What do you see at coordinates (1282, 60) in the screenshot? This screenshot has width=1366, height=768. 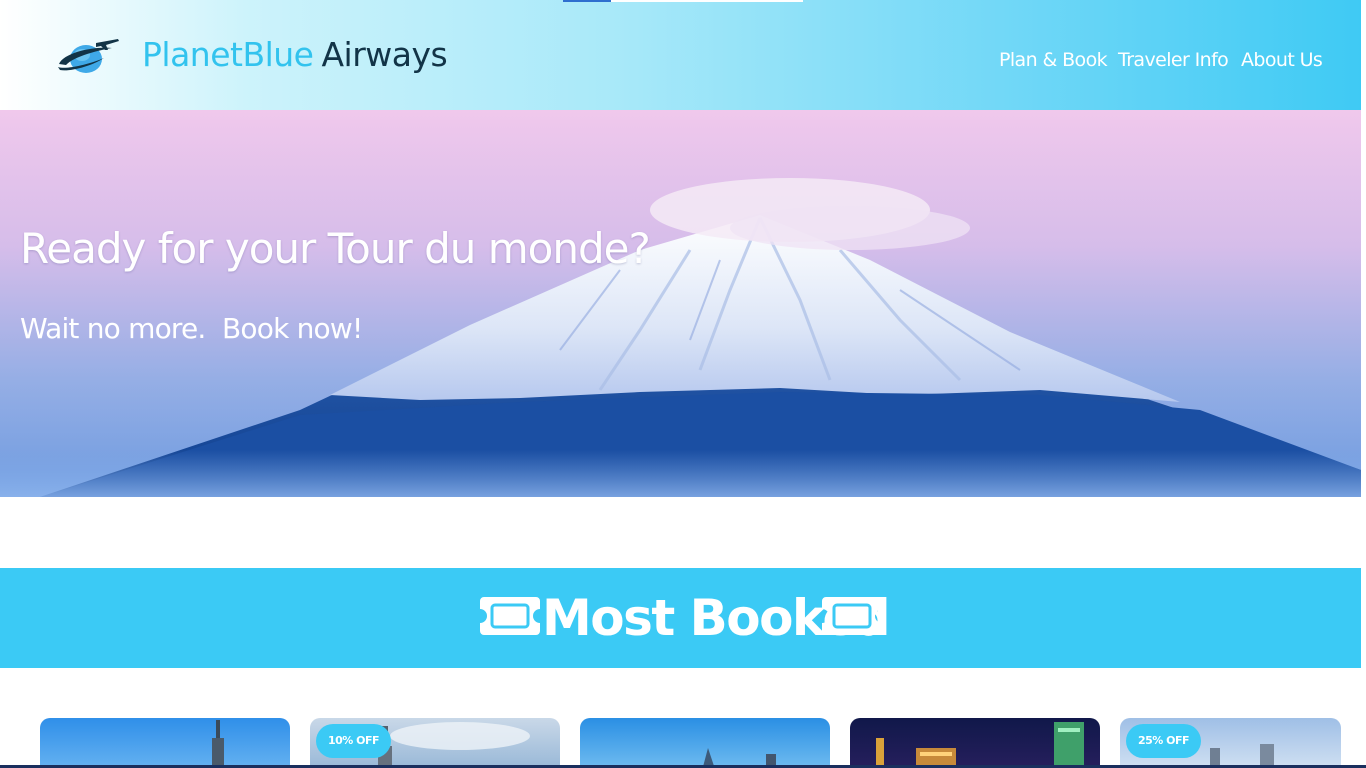 I see `nav-item-about-us: About Us` at bounding box center [1282, 60].